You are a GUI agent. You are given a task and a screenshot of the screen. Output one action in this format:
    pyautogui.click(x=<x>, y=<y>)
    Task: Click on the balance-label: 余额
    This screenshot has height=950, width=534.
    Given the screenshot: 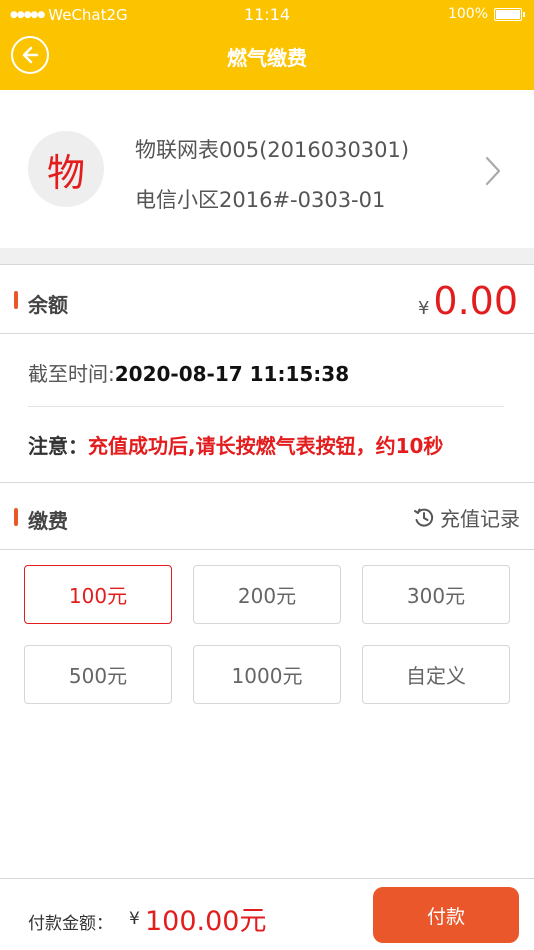 What is the action you would take?
    pyautogui.click(x=48, y=305)
    